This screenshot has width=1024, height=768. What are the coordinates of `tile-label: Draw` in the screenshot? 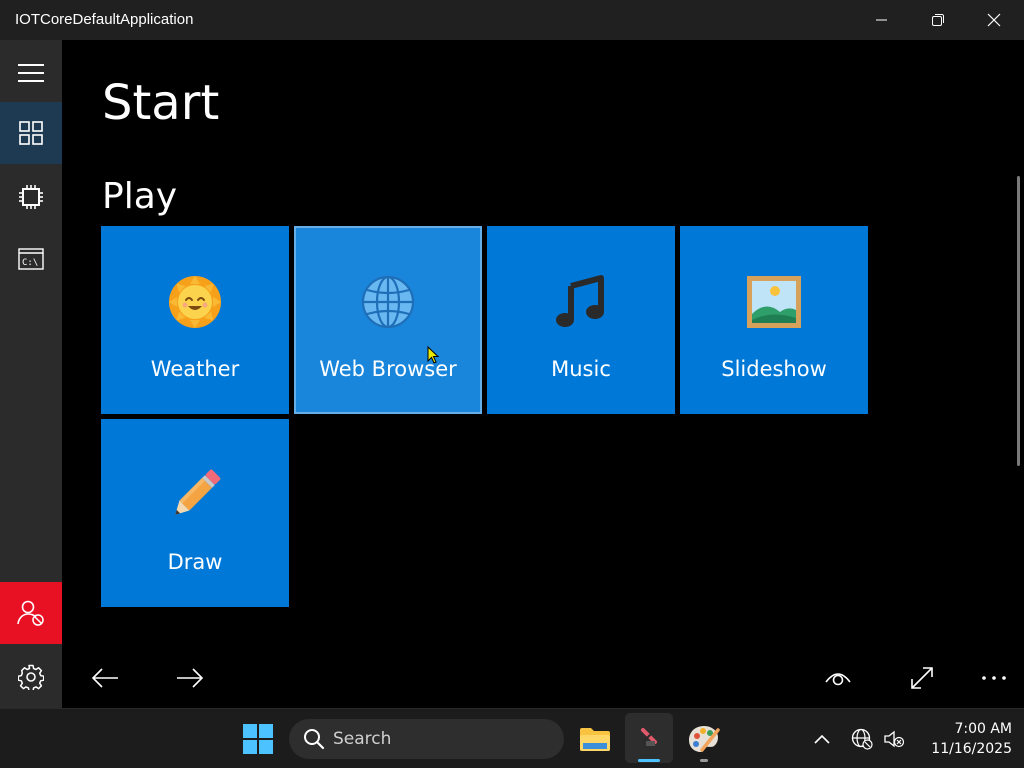 It's located at (195, 562).